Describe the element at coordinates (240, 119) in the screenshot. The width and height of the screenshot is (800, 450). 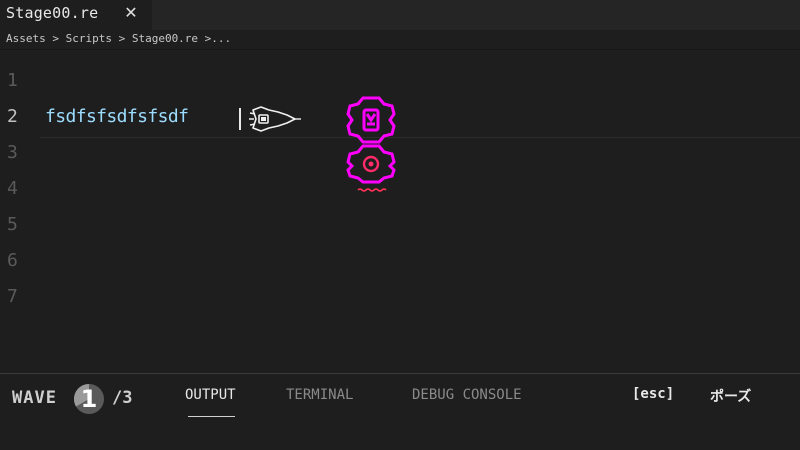
I see `text-cursor` at that location.